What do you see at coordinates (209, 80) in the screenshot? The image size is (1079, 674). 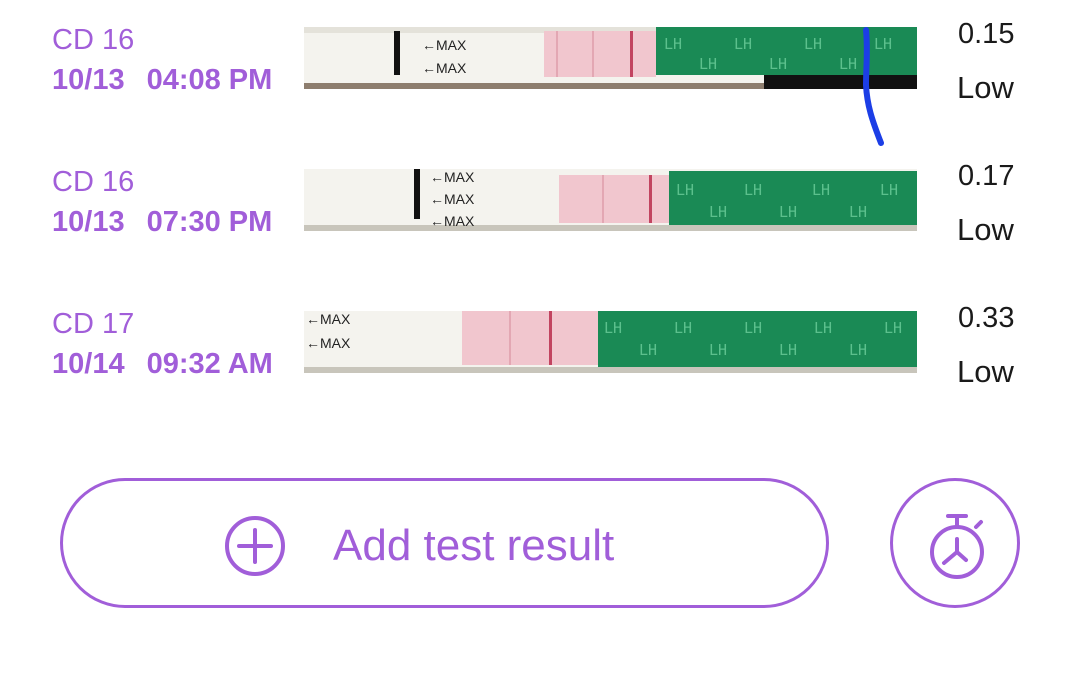 I see `test-time: 04:08 PM` at bounding box center [209, 80].